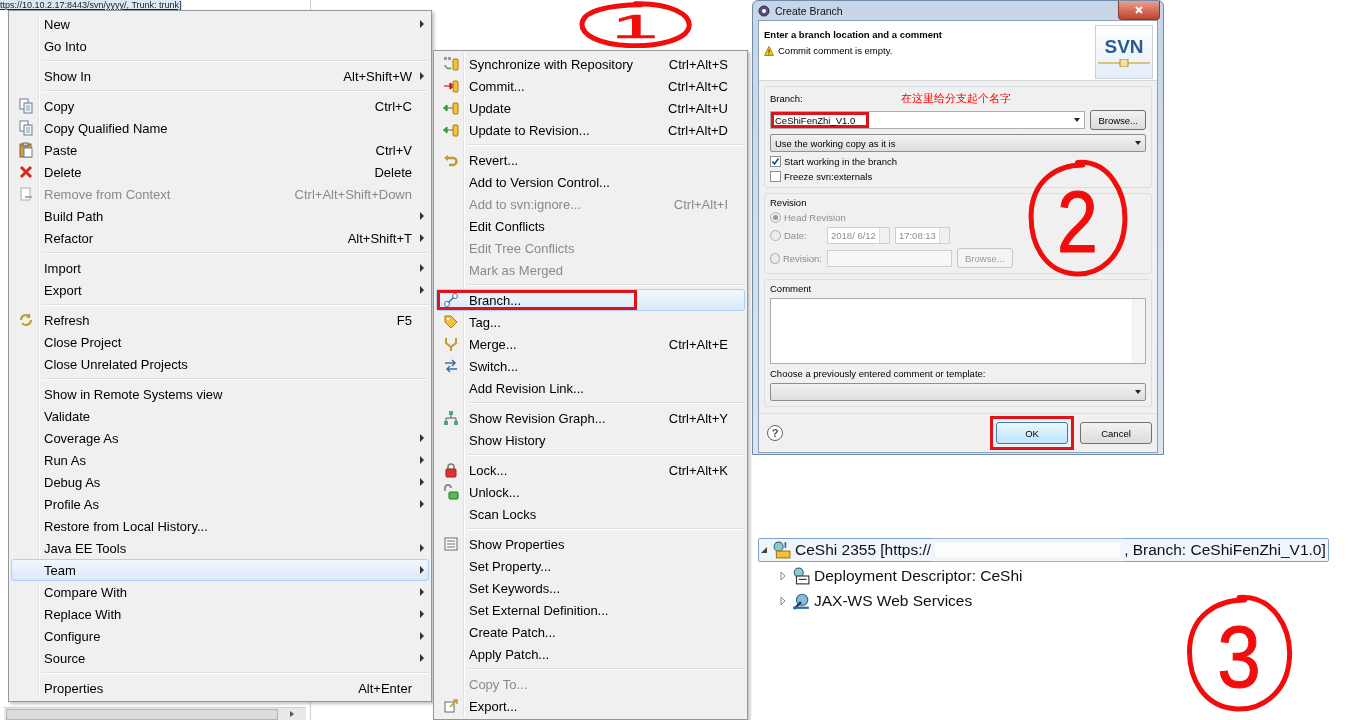 Image resolution: width=1348 pixels, height=720 pixels. I want to click on menu-item: Show in Remote Systems view, so click(220, 394).